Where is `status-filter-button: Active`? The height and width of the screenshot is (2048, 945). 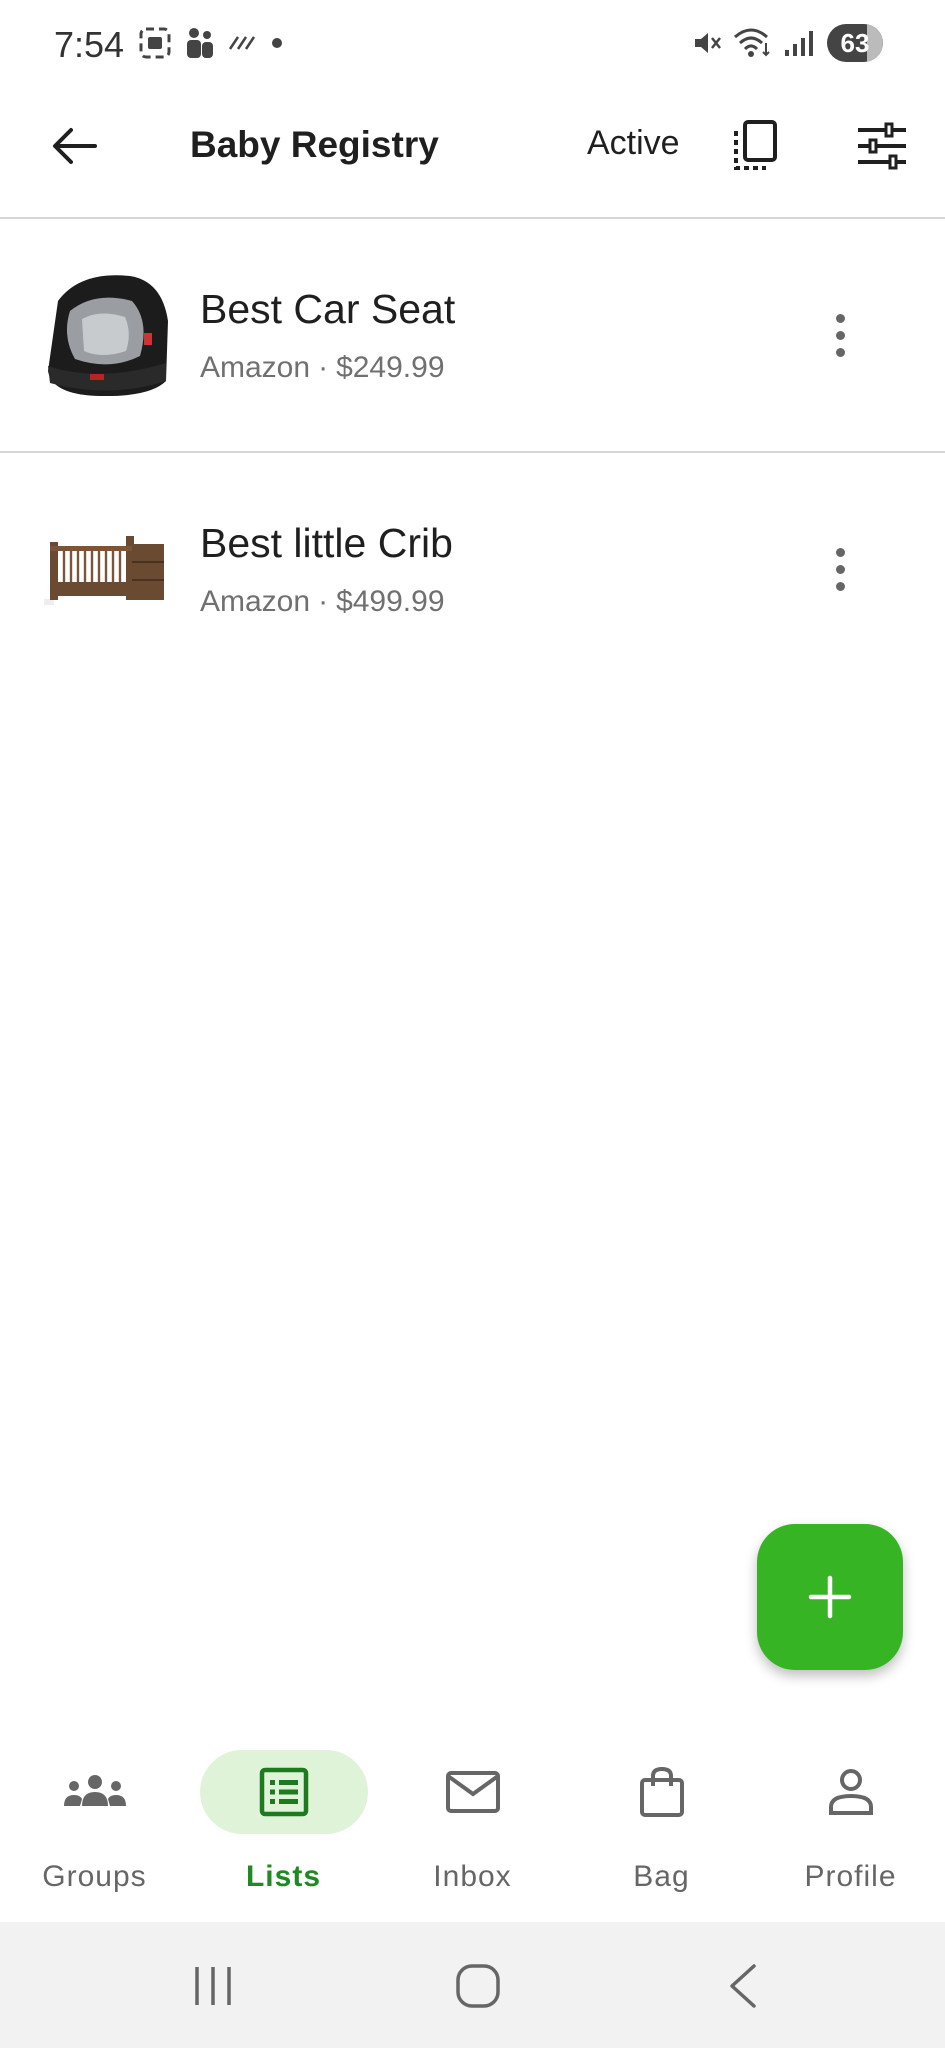
status-filter-button: Active is located at coordinates (633, 143).